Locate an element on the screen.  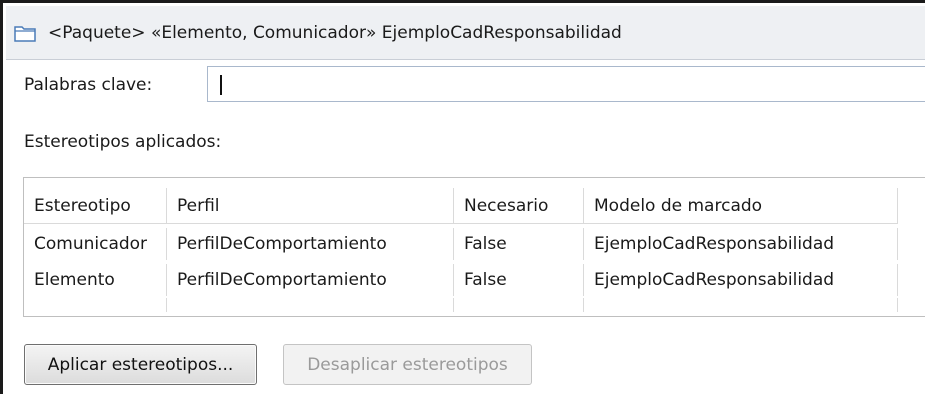
folder-icon is located at coordinates (25, 33).